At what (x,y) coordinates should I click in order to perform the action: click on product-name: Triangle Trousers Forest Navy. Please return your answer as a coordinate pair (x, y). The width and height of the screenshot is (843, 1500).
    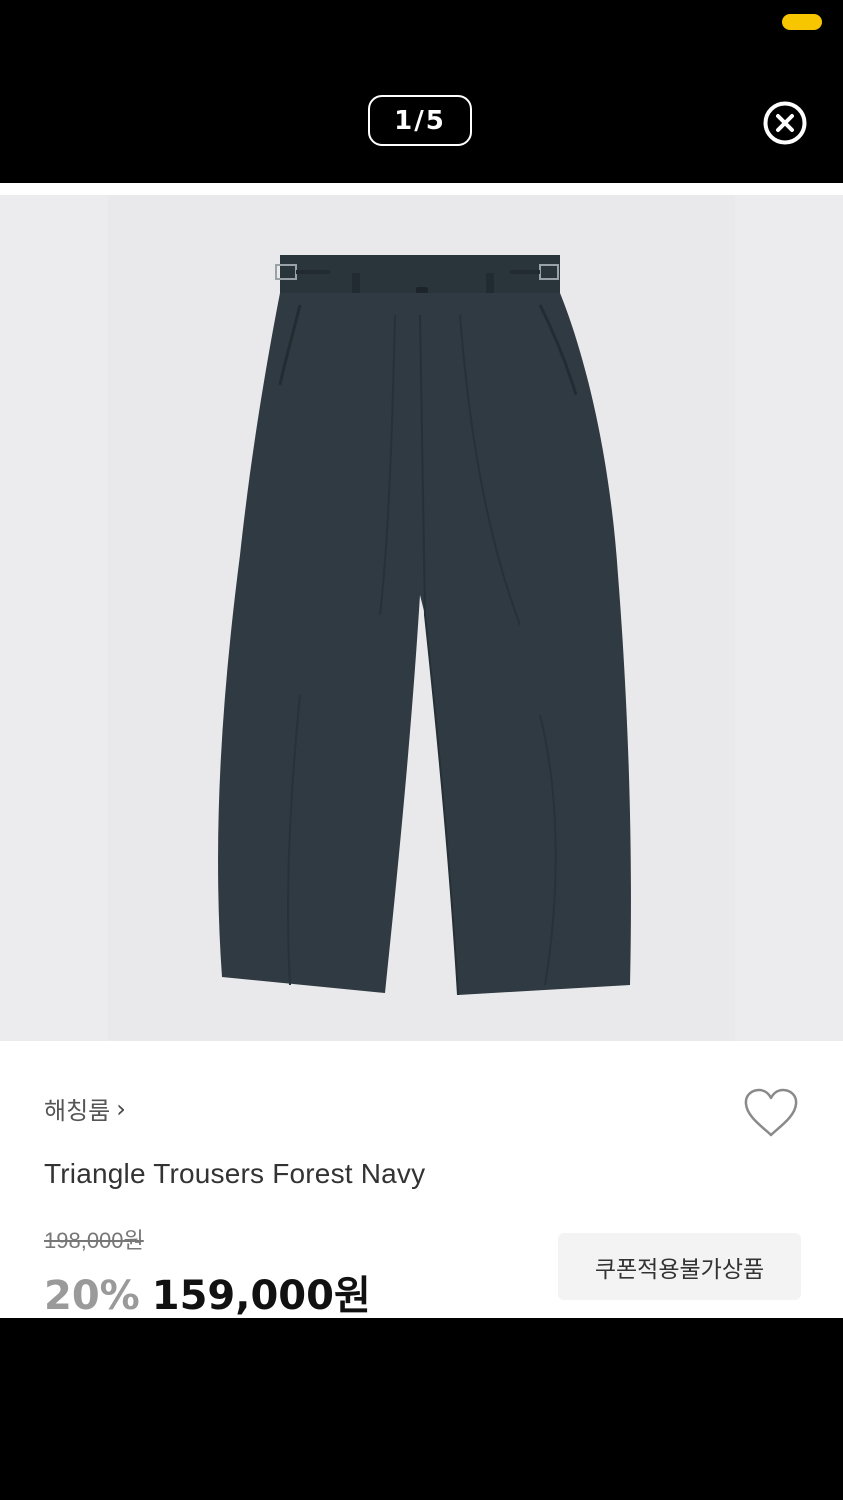
    Looking at the image, I should click on (235, 1173).